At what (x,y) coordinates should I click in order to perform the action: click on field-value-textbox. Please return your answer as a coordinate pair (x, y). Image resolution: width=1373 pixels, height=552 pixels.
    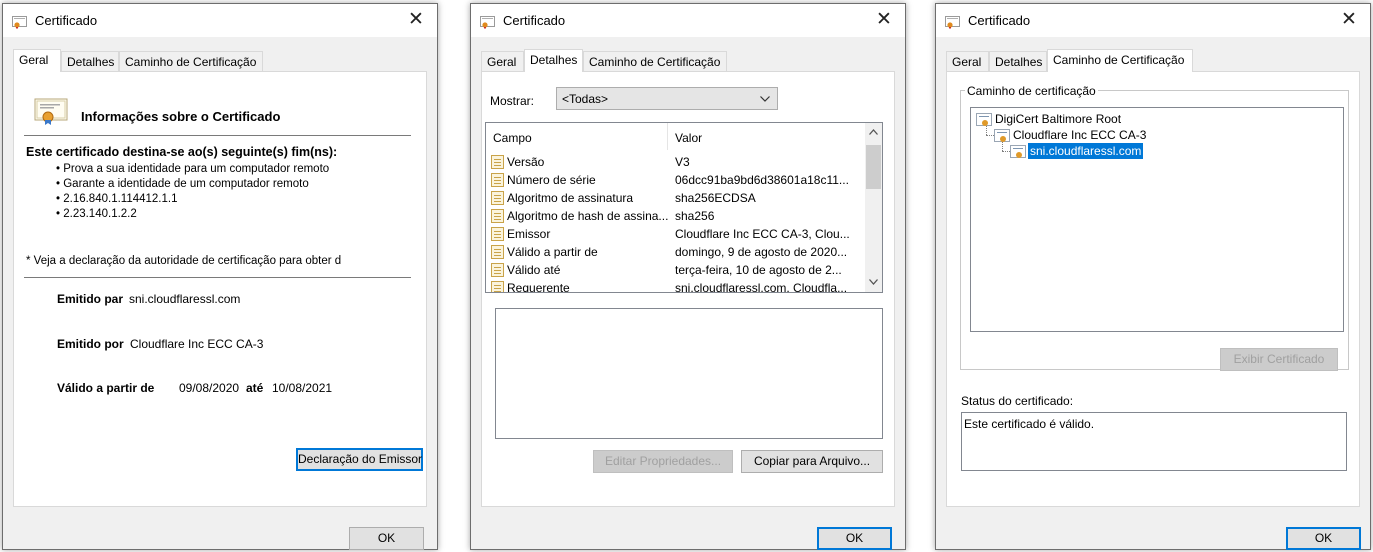
    Looking at the image, I should click on (689, 373).